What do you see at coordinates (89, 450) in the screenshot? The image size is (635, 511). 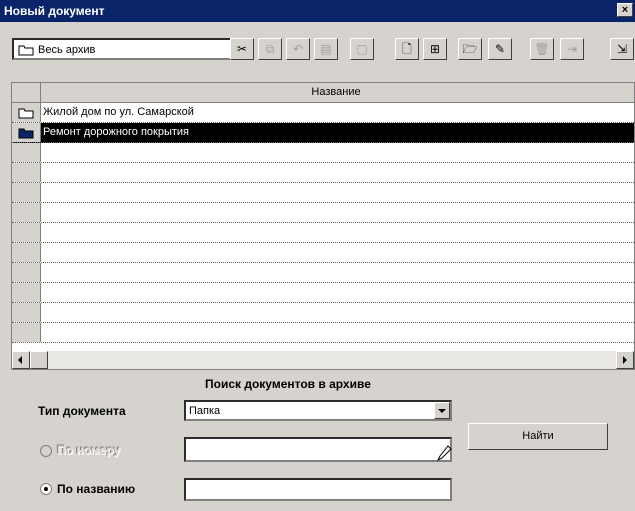 I see `by-number-label: По номеру` at bounding box center [89, 450].